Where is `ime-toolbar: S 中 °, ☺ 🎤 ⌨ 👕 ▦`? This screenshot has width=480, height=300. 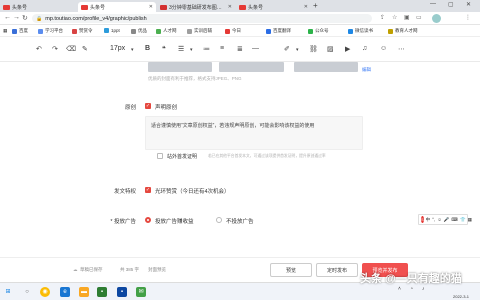 ime-toolbar: S 中 °, ☺ 🎤 ⌨ 👕 ▦ is located at coordinates (445, 219).